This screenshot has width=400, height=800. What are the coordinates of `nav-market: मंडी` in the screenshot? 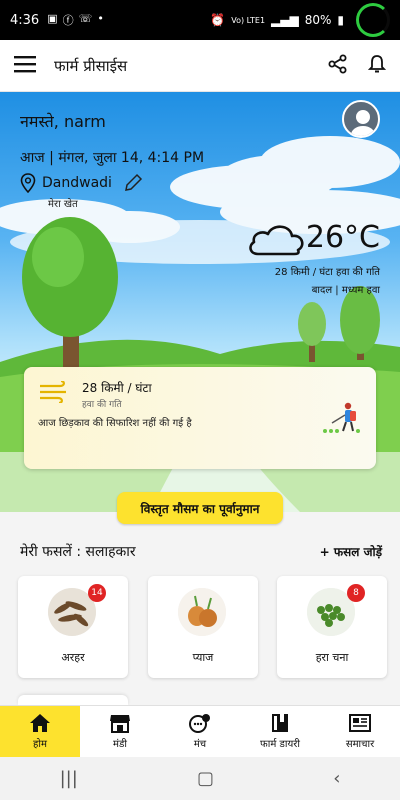 It's located at (120, 731).